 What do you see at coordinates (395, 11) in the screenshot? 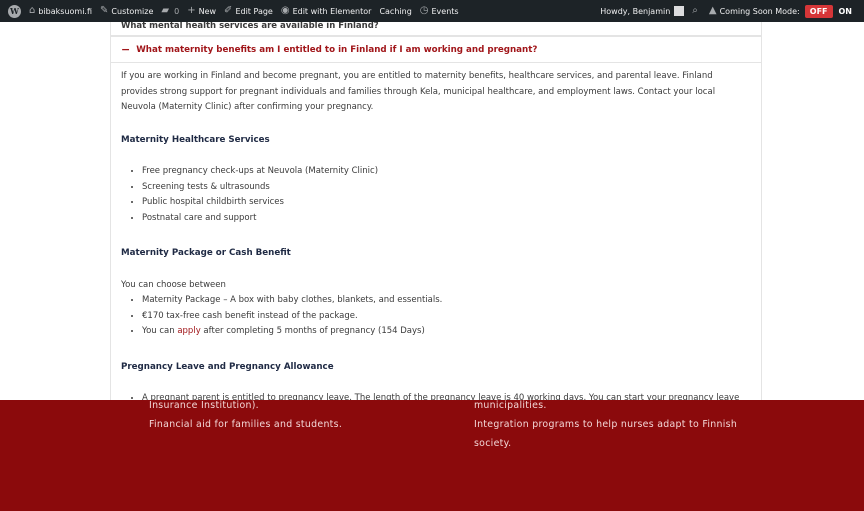
I see `caching-link: Caching` at bounding box center [395, 11].